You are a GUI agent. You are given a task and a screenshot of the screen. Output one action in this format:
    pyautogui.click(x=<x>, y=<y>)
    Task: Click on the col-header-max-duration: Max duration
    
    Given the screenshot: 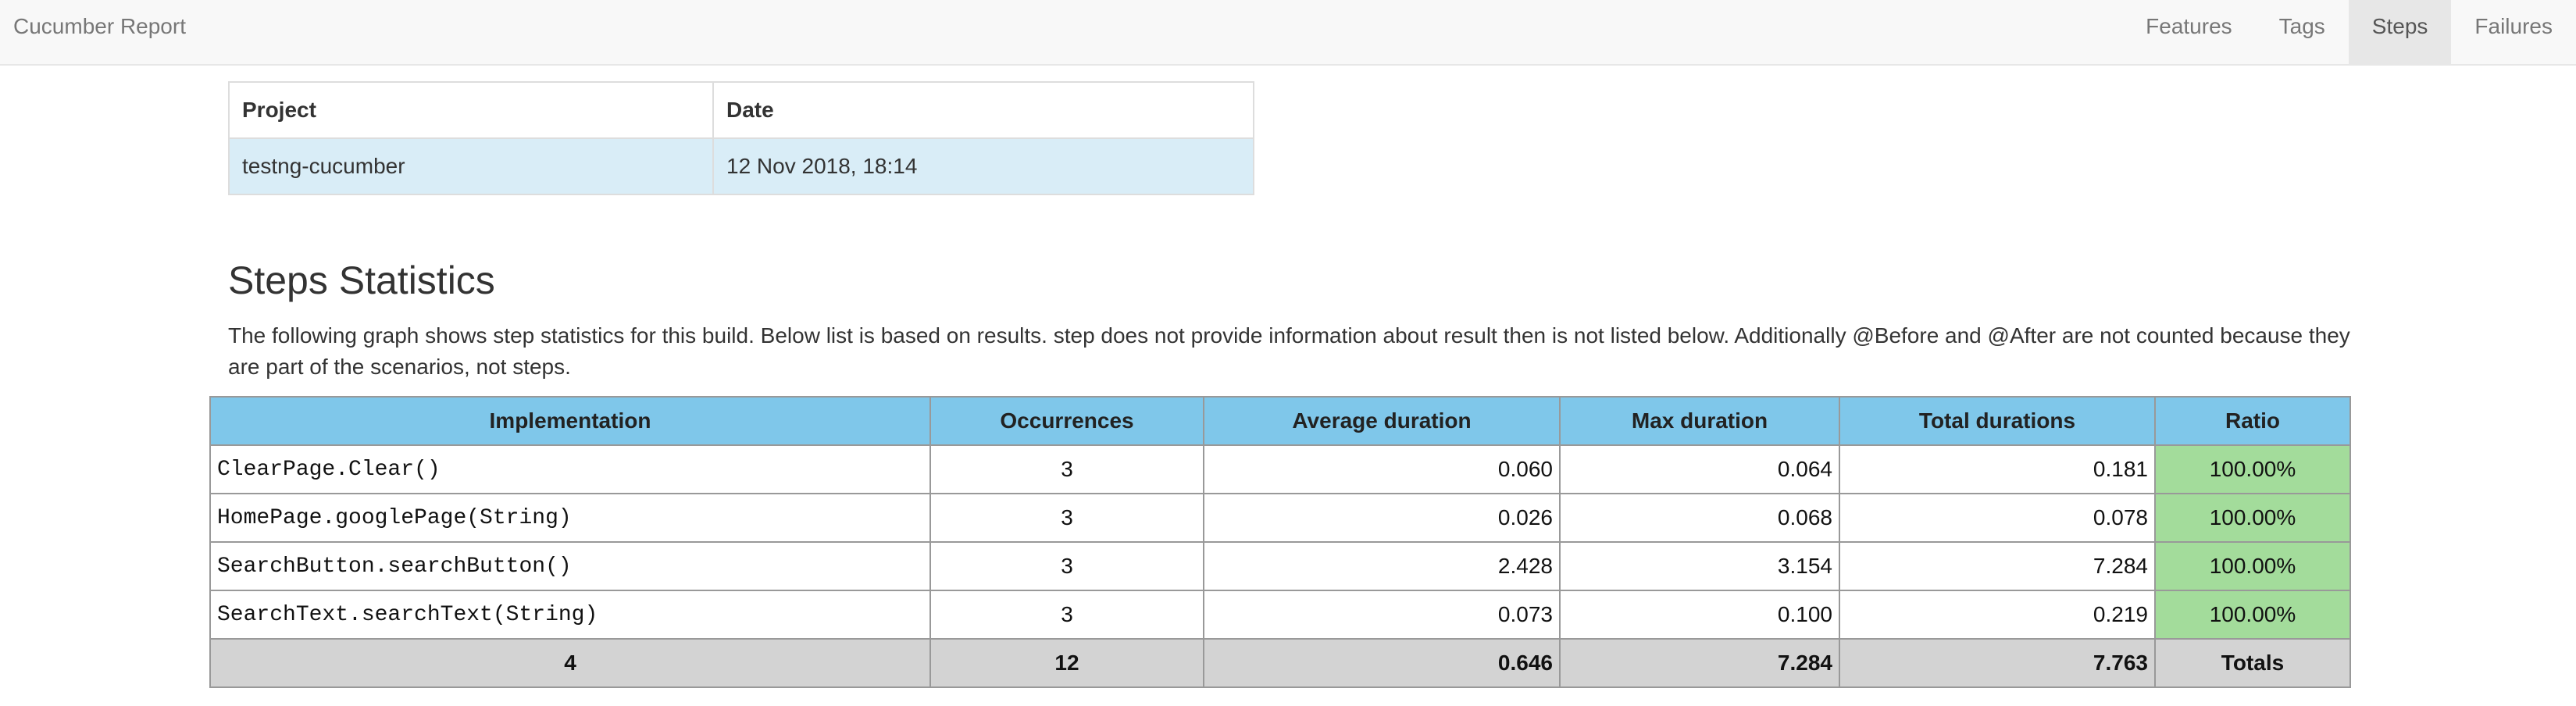 What is the action you would take?
    pyautogui.click(x=1699, y=421)
    